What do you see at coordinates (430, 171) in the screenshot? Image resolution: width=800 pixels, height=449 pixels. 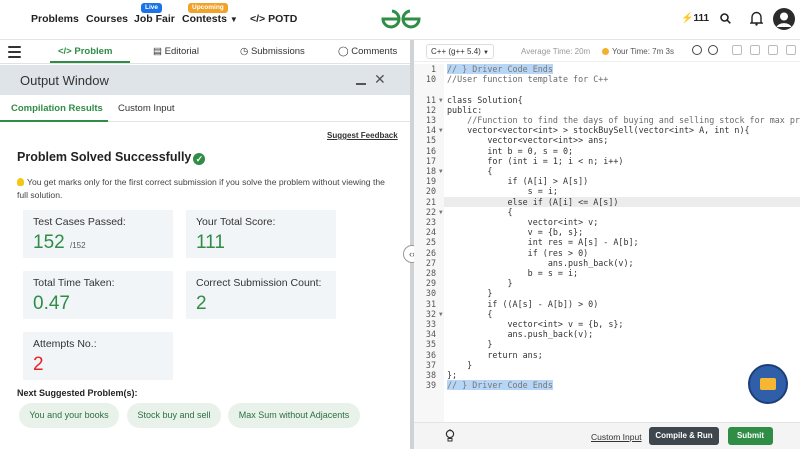 I see `line-number: 18` at bounding box center [430, 171].